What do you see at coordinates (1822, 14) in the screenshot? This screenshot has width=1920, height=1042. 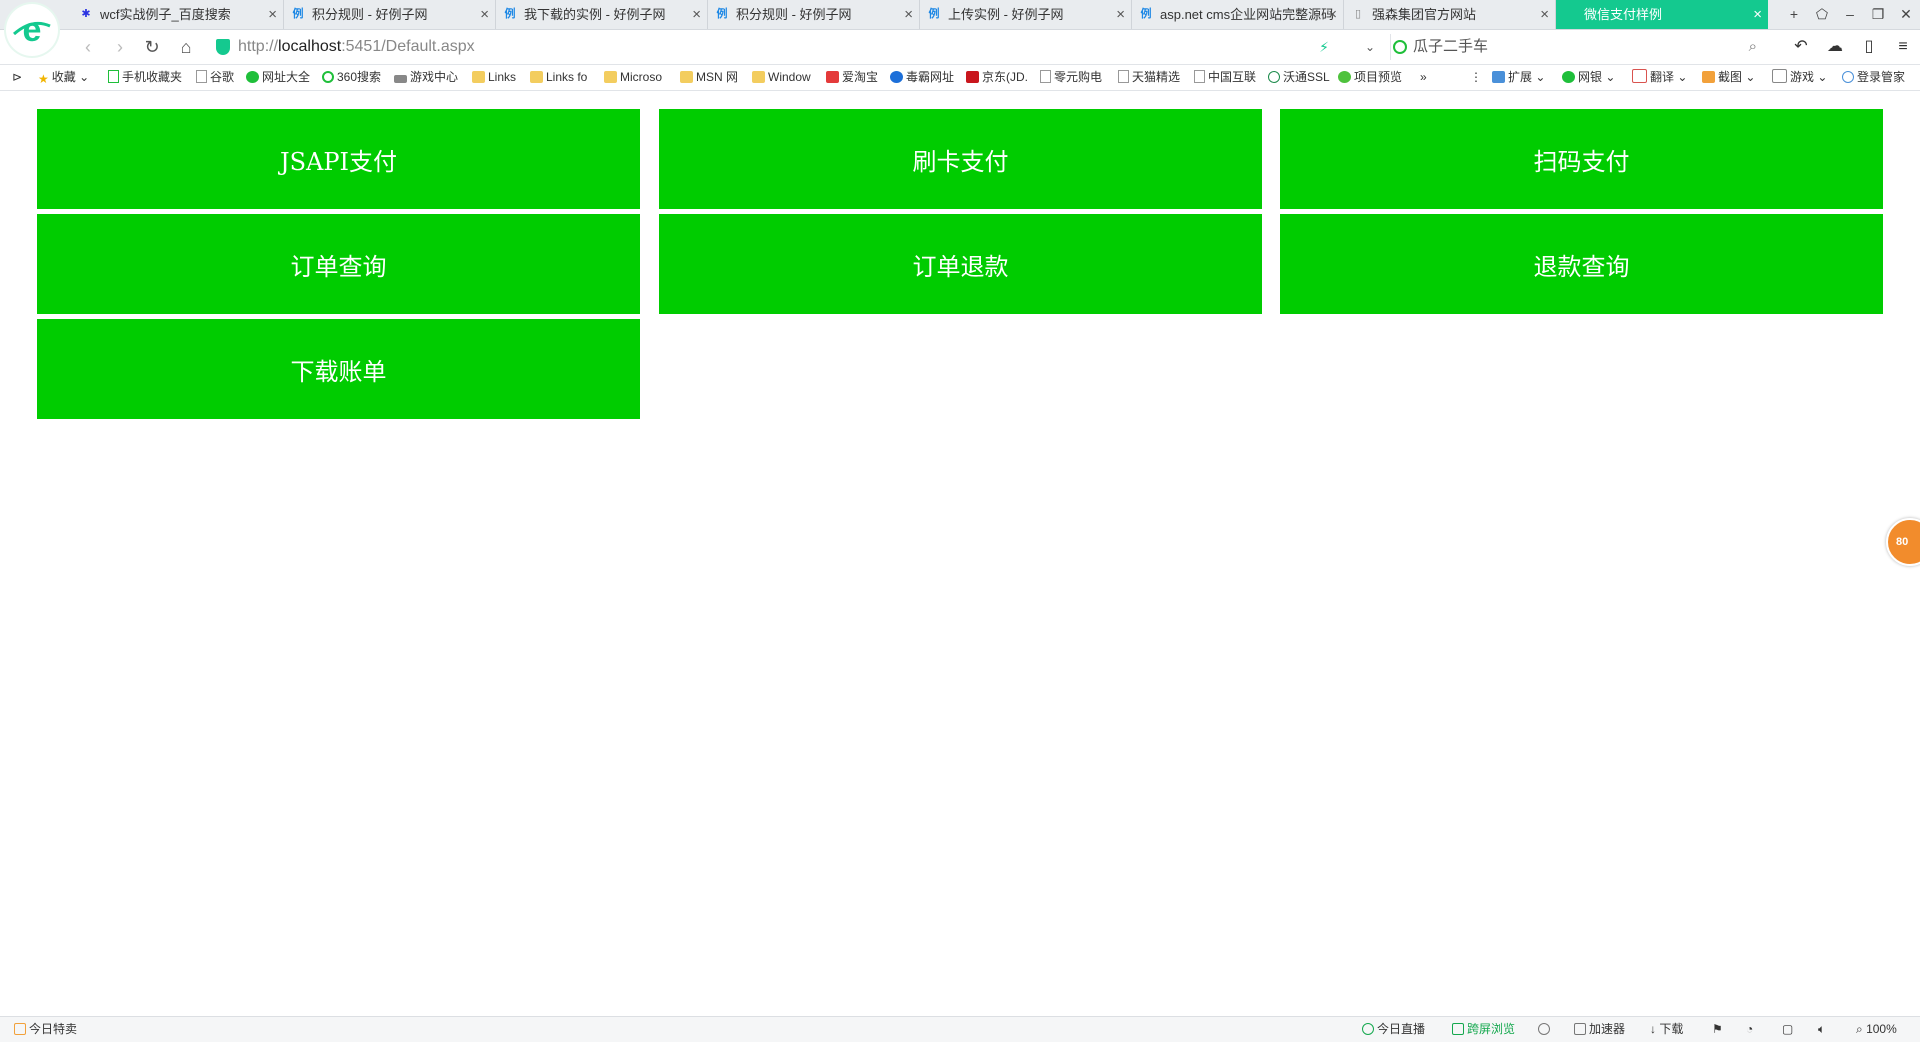 I see `restore-tab-icon: ⬠` at bounding box center [1822, 14].